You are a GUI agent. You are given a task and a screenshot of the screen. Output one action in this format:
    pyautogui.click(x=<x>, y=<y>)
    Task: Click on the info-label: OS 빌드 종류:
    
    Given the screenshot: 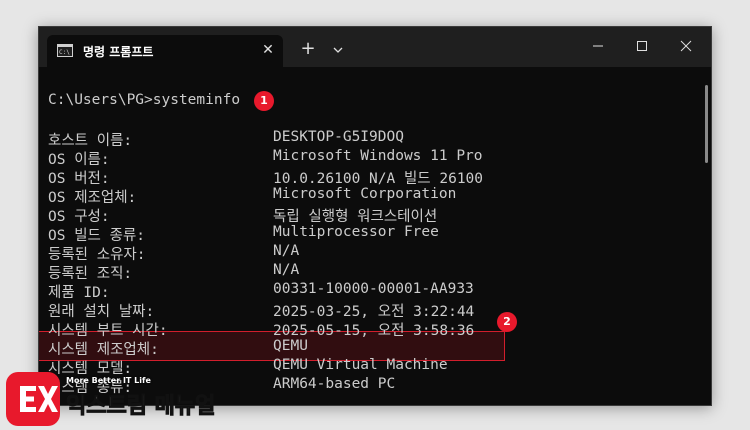 What is the action you would take?
    pyautogui.click(x=97, y=236)
    